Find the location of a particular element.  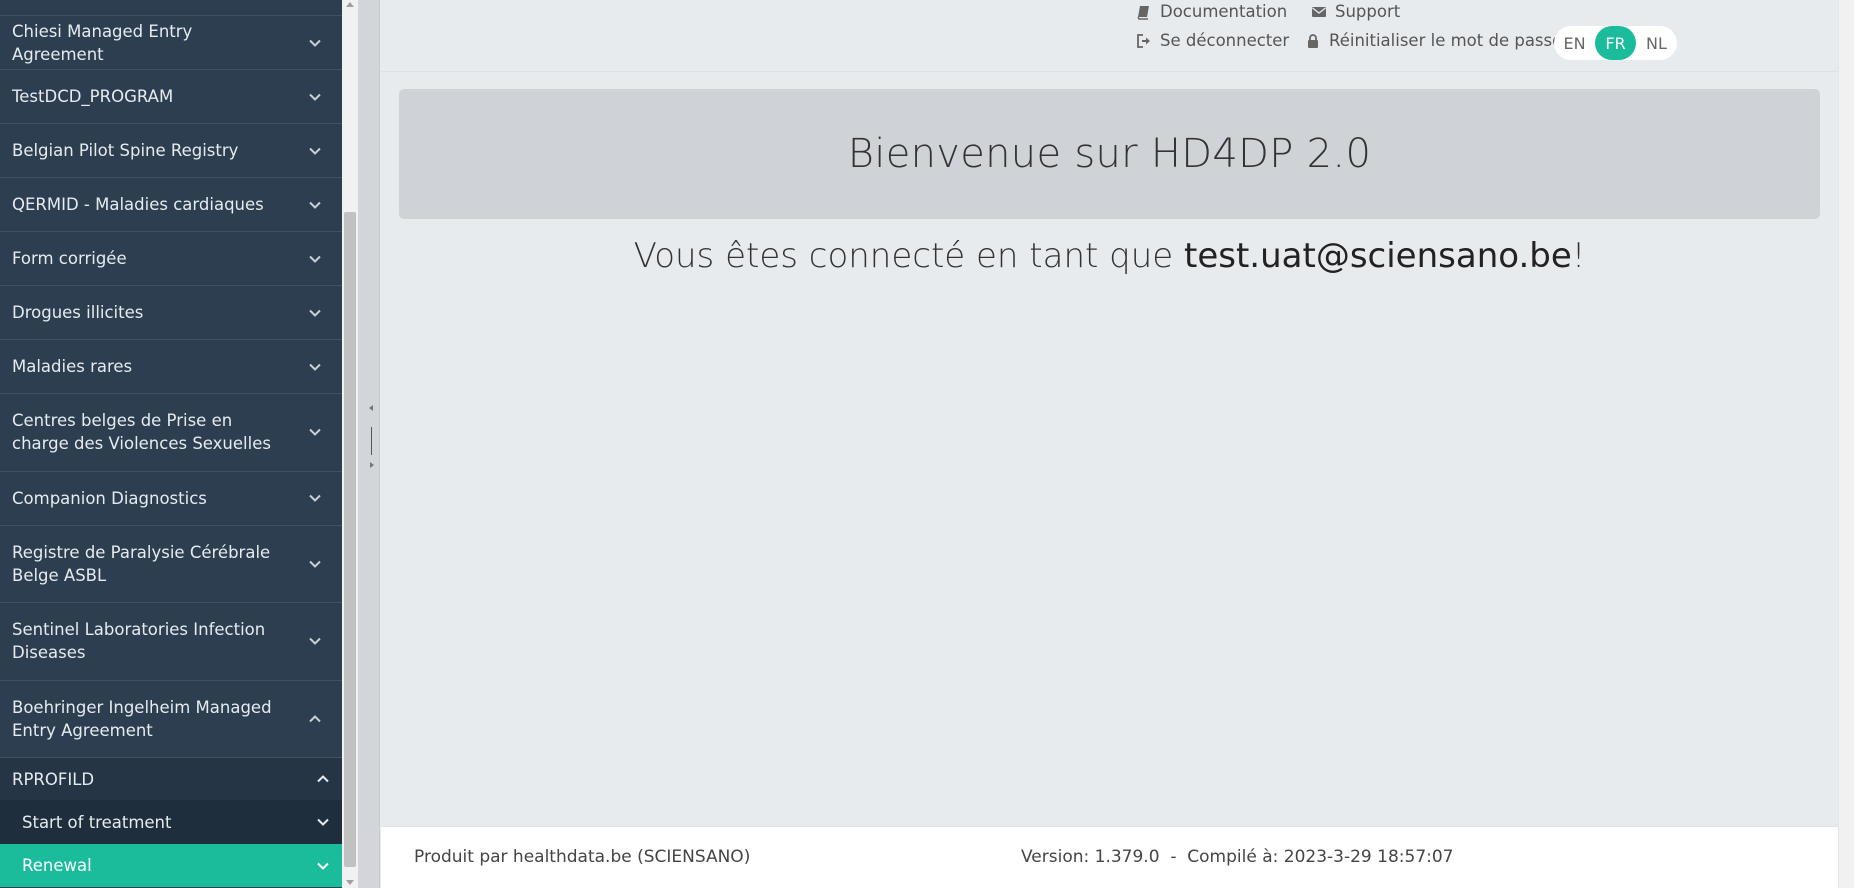

sidebar-subitem-rprofild: RPROFILD is located at coordinates (171, 779).